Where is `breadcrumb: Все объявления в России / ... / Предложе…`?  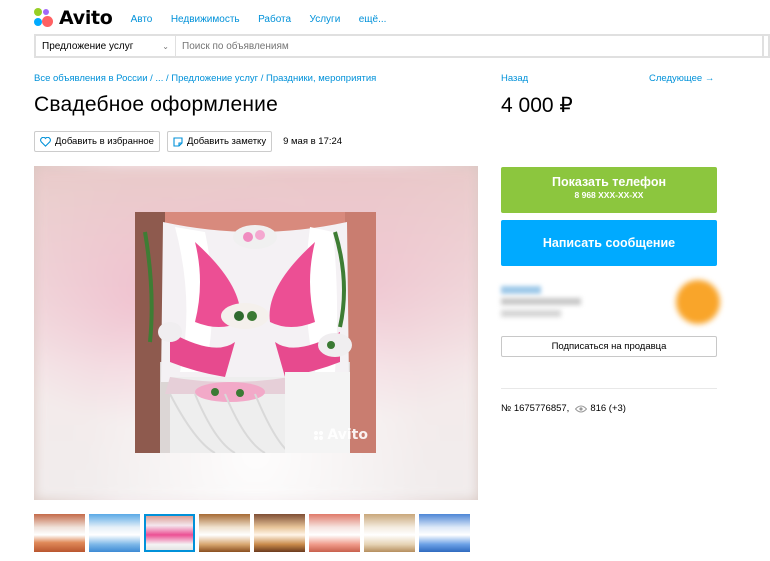 breadcrumb: Все объявления в России / ... / Предложе… is located at coordinates (205, 78).